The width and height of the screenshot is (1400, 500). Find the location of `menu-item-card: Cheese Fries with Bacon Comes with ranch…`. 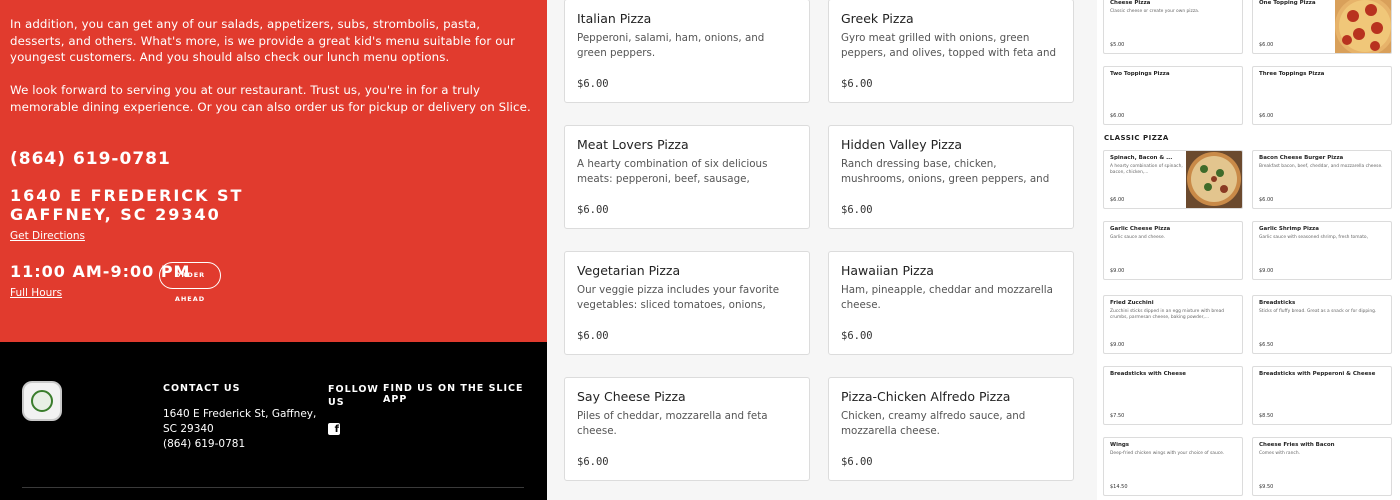

menu-item-card: Cheese Fries with Bacon Comes with ranch… is located at coordinates (1322, 466).